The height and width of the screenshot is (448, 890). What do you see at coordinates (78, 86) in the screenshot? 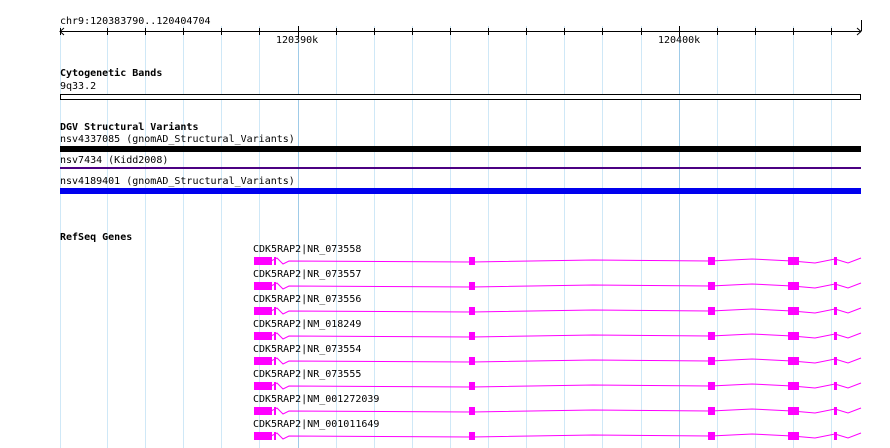
I see `cytoband-label: 9q33.2` at bounding box center [78, 86].